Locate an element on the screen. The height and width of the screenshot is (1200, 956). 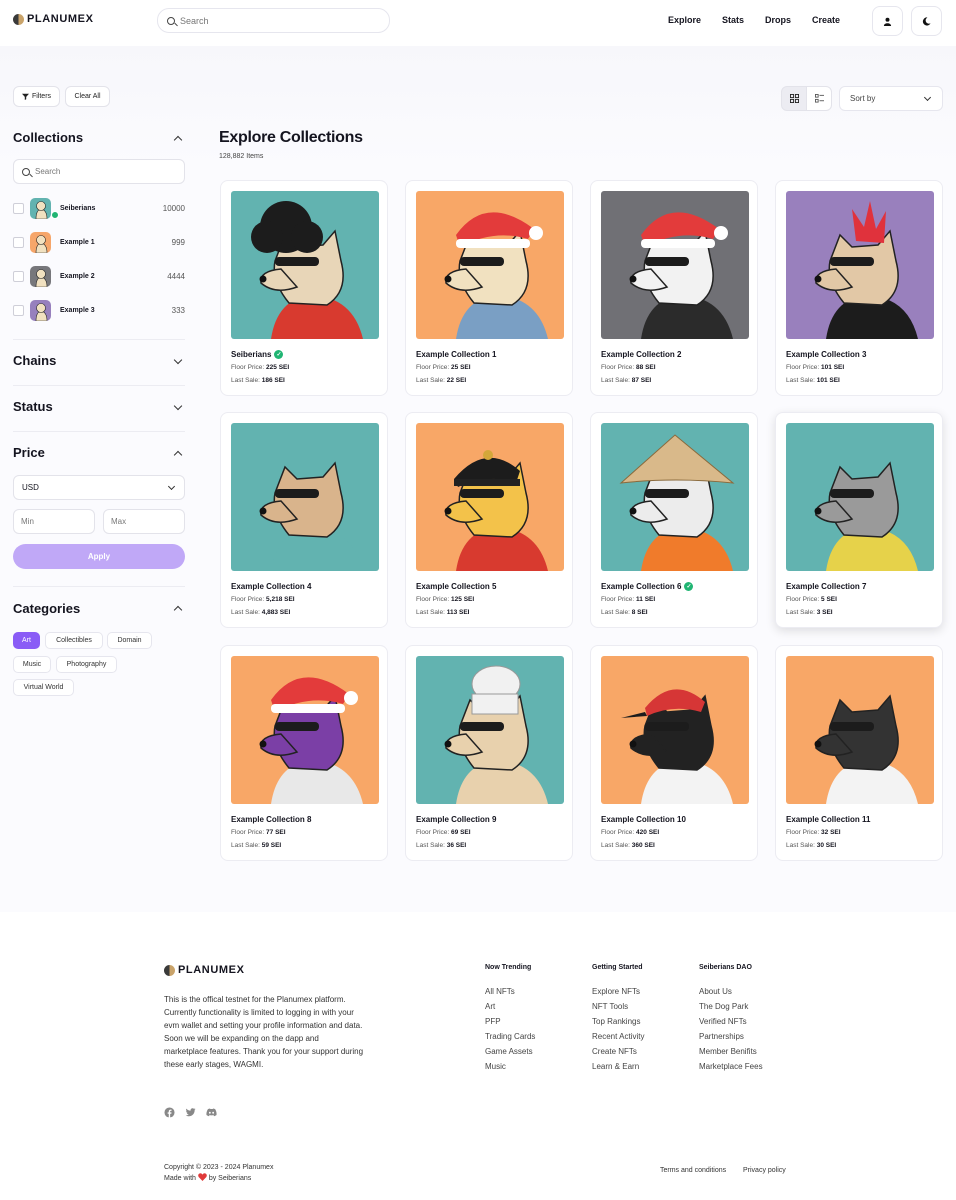
theme-toggle-button is located at coordinates (926, 21).